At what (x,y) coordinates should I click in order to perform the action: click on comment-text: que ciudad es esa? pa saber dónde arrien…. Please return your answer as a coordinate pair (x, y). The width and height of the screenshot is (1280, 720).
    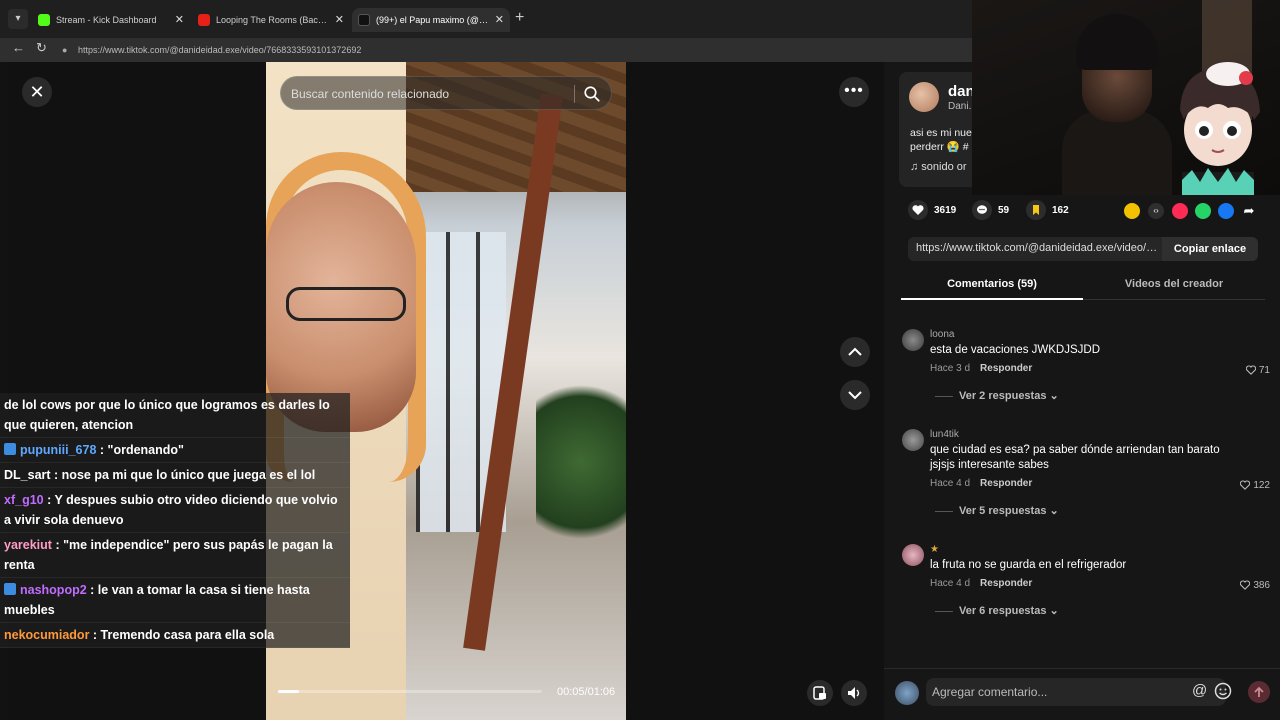
    Looking at the image, I should click on (1075, 457).